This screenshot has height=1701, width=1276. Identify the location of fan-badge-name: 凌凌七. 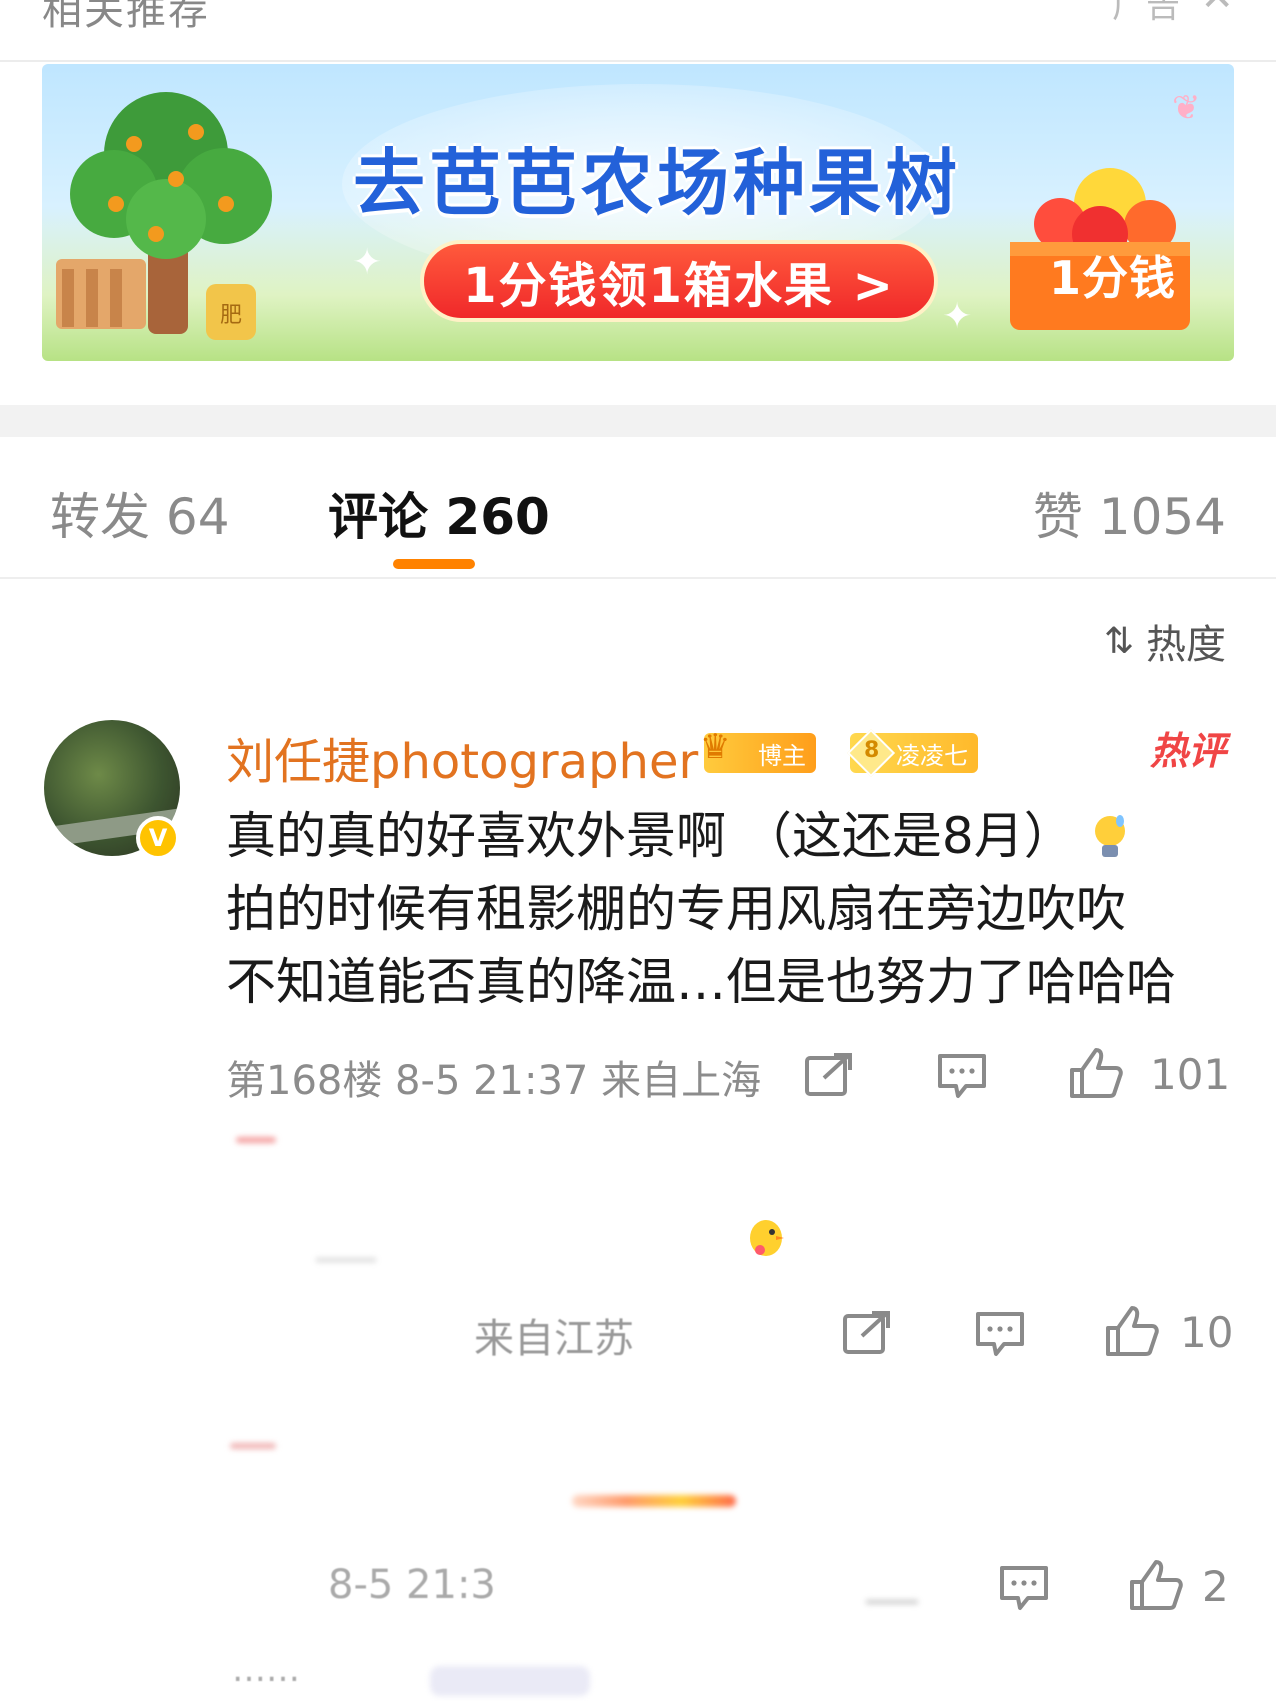
(932, 755).